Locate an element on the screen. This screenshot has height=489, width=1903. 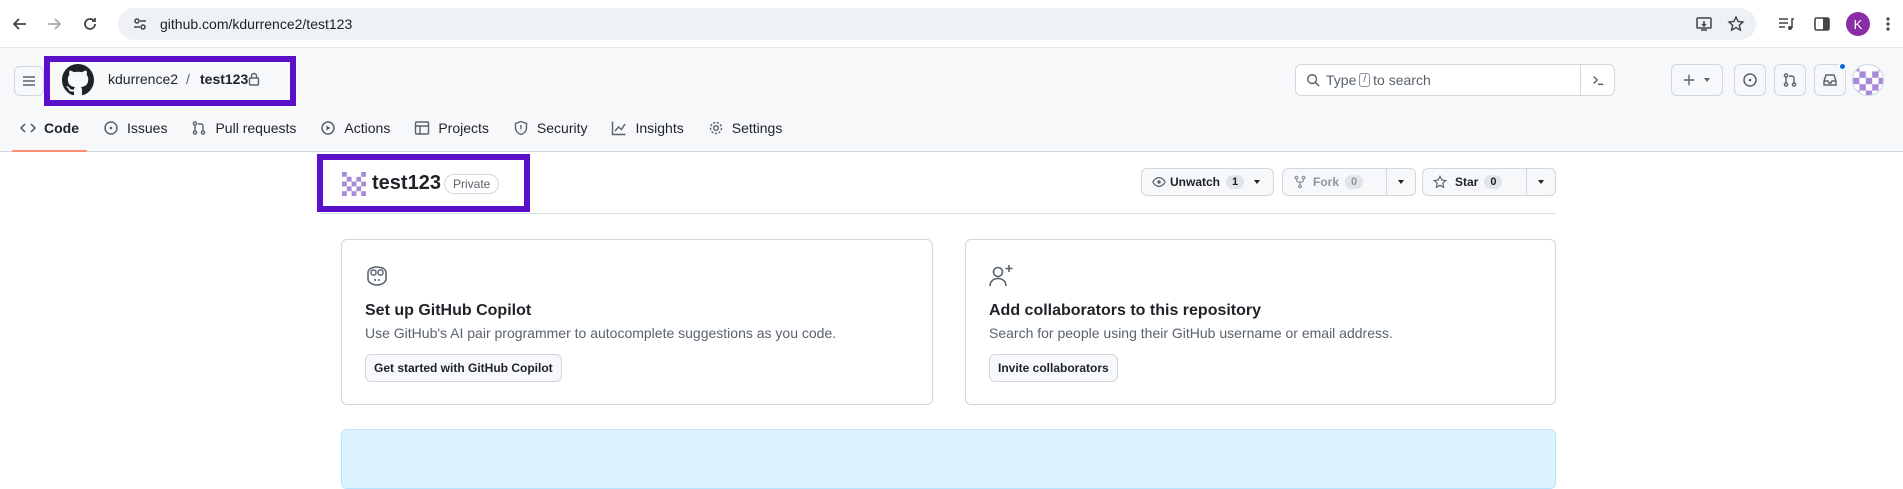
browser-toolbar: github.com/kdurrence2/test123 K is located at coordinates (951, 24).